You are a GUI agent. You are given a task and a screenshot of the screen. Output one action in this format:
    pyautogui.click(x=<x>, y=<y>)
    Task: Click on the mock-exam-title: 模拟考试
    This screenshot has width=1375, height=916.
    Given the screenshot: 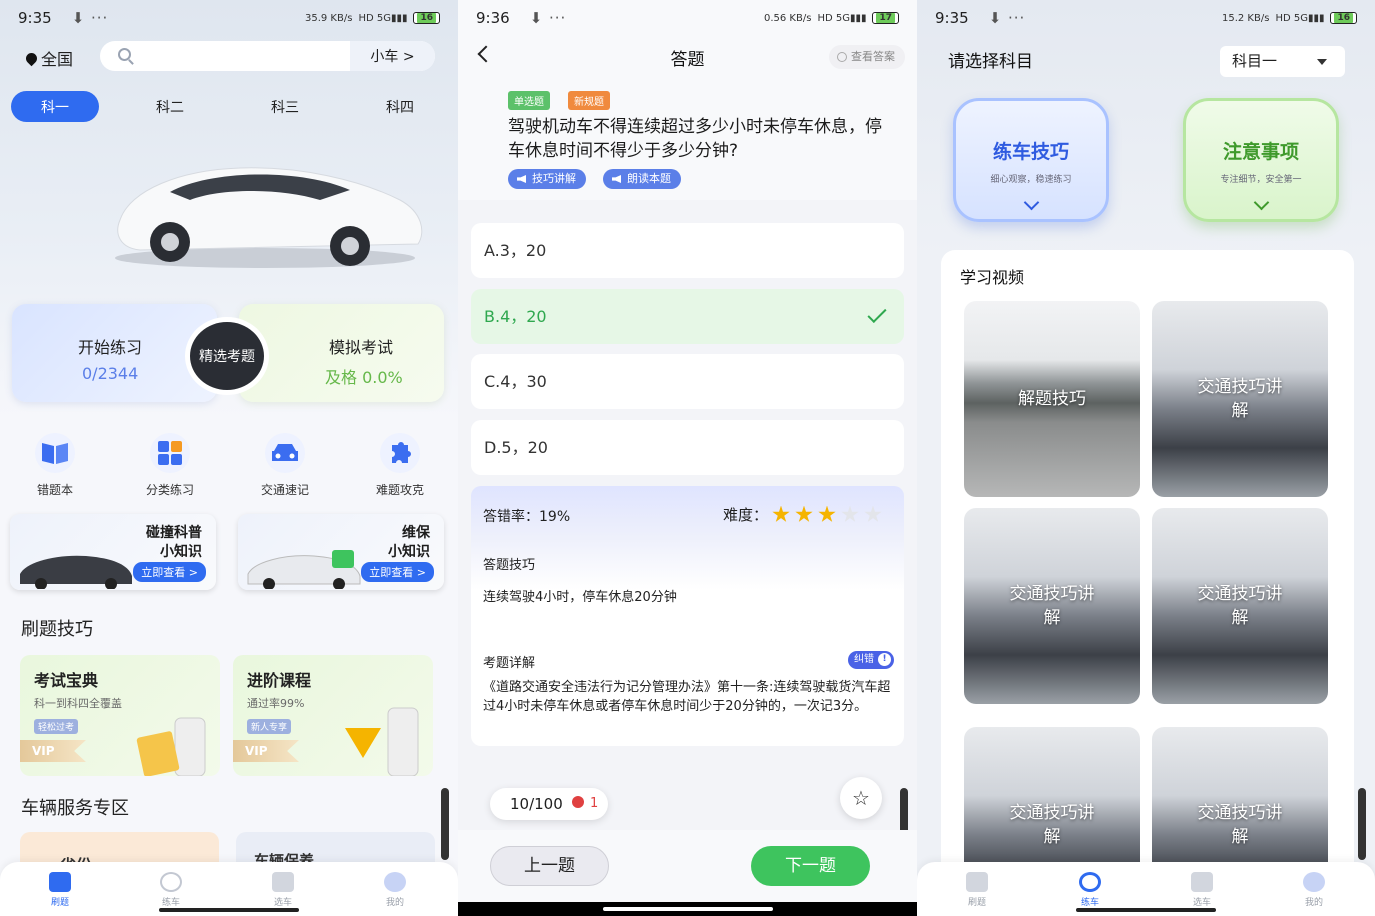 What is the action you would take?
    pyautogui.click(x=361, y=347)
    